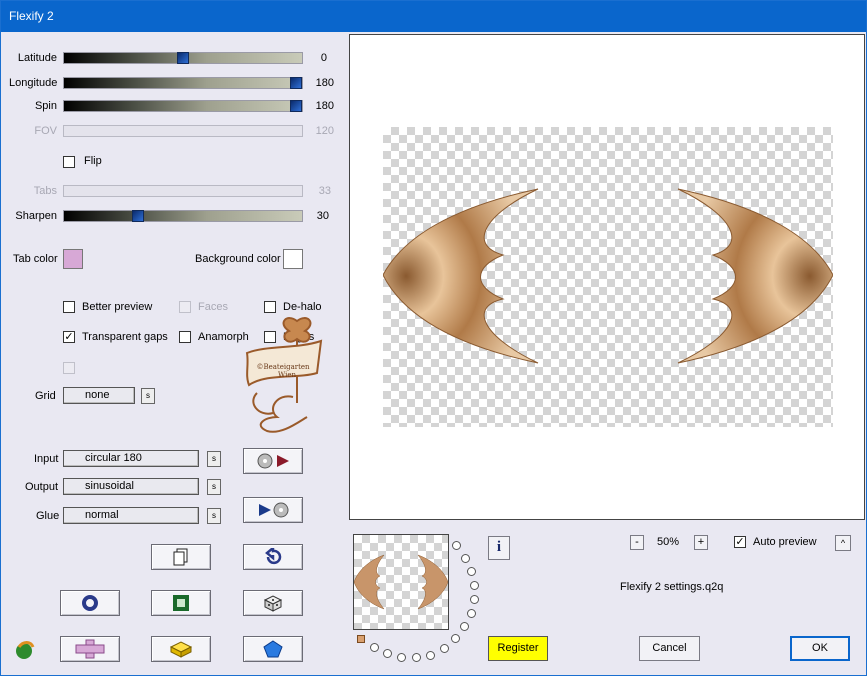 This screenshot has height=676, width=867. I want to click on longitude-slider, so click(183, 83).